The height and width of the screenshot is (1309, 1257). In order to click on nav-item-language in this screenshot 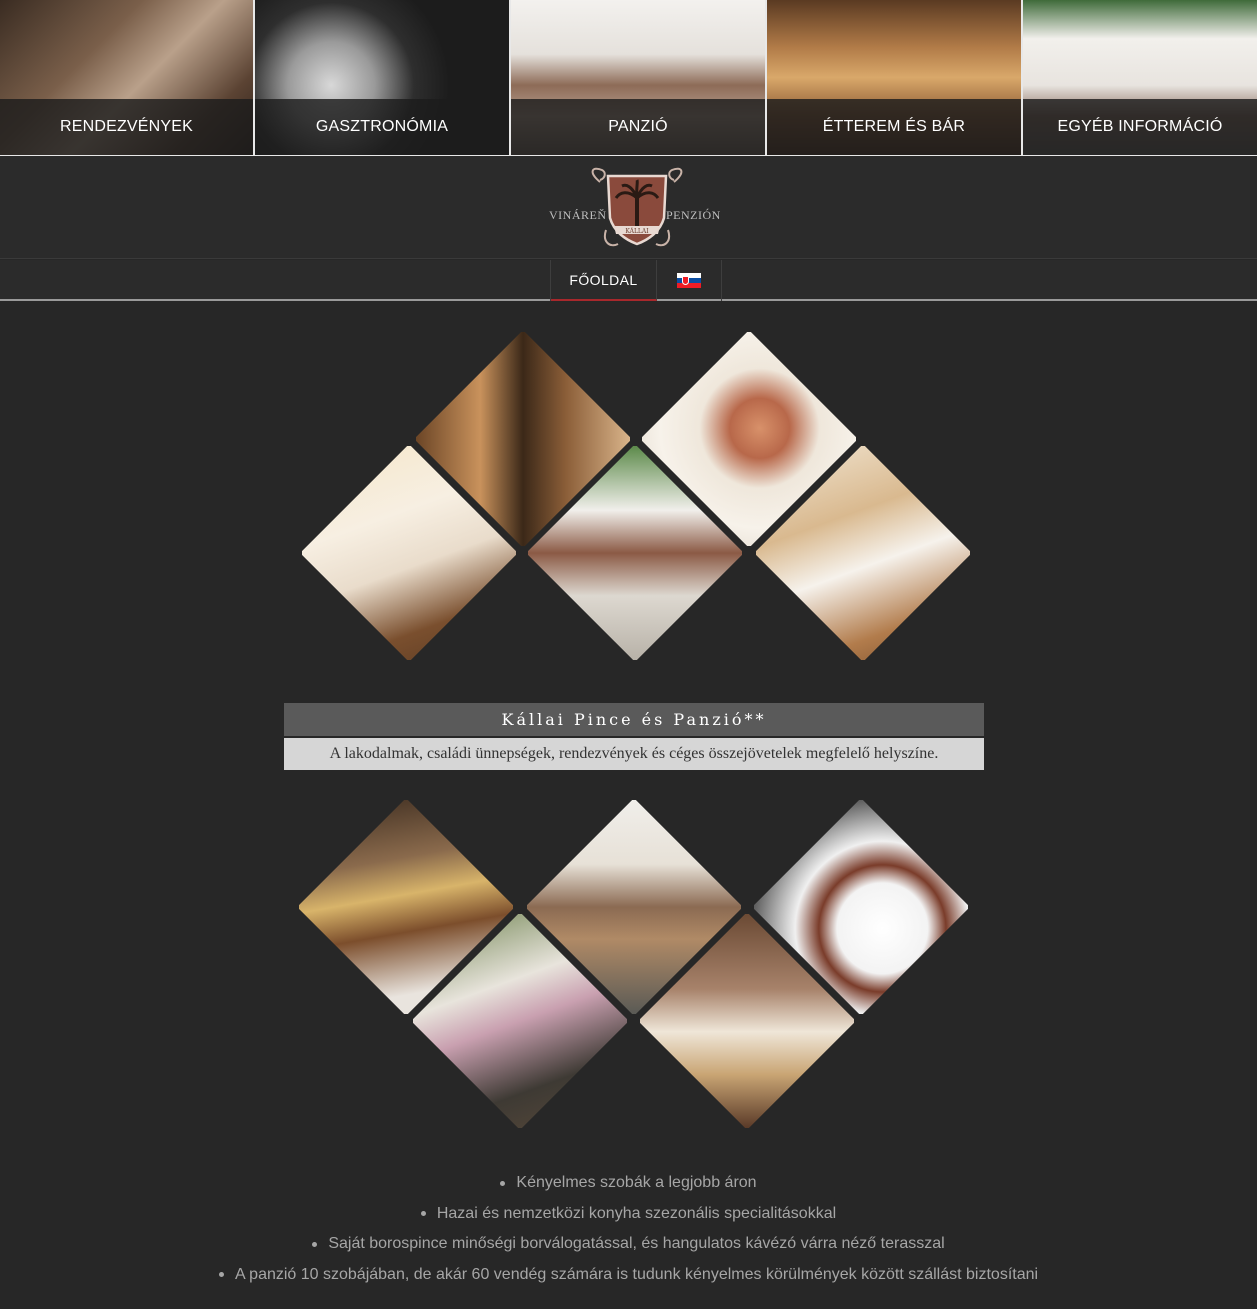, I will do `click(689, 280)`.